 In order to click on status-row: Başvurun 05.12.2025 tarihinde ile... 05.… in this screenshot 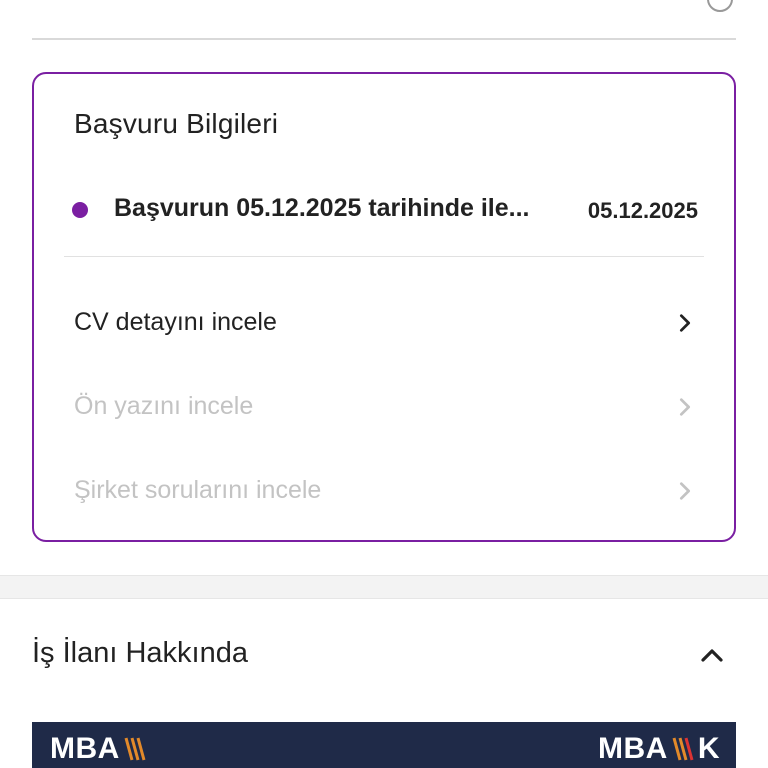, I will do `click(385, 210)`.